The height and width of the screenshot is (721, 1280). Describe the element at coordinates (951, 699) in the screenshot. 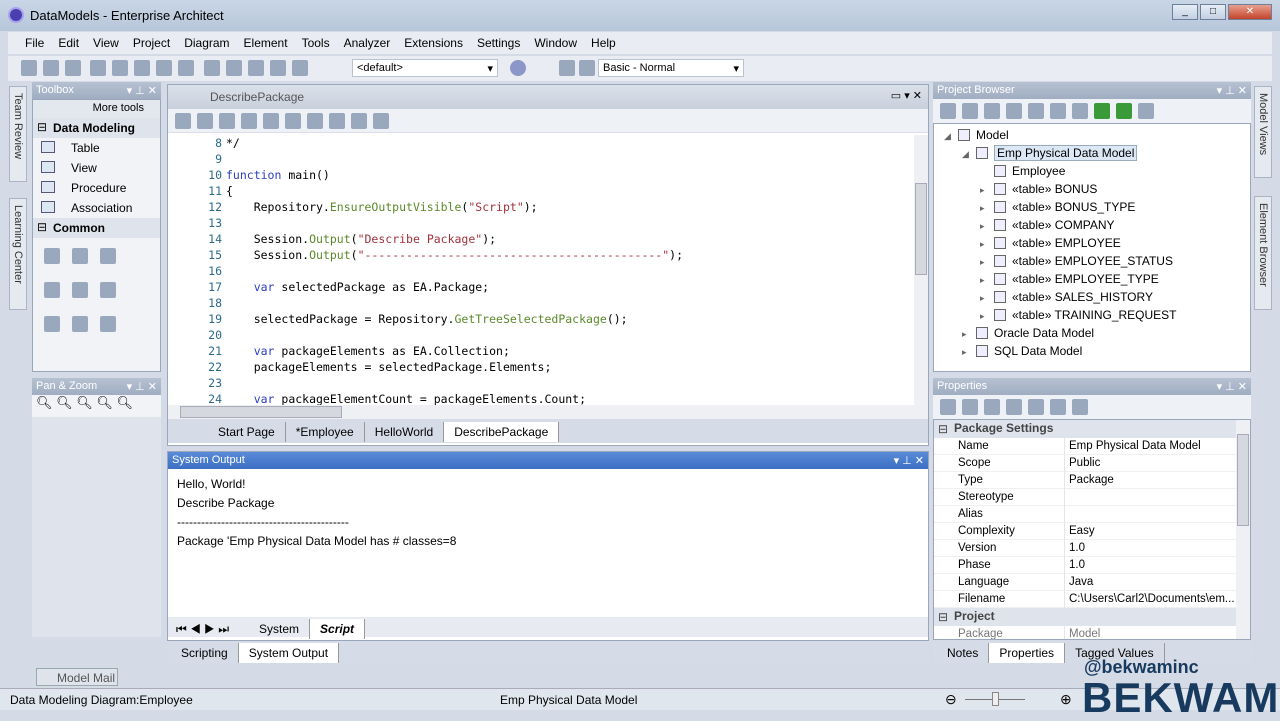

I see `zoom-out-icon: ⊖` at that location.